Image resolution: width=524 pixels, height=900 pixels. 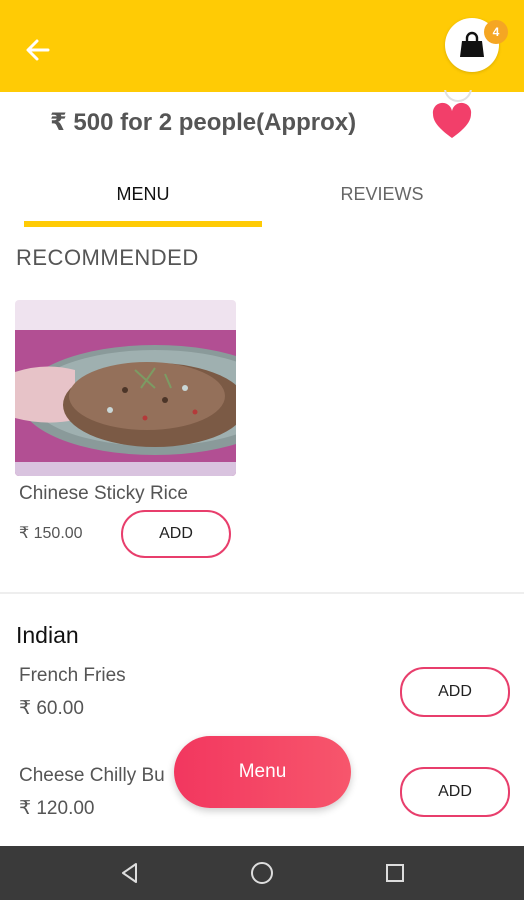 I want to click on back-triangle-icon, so click(x=129, y=873).